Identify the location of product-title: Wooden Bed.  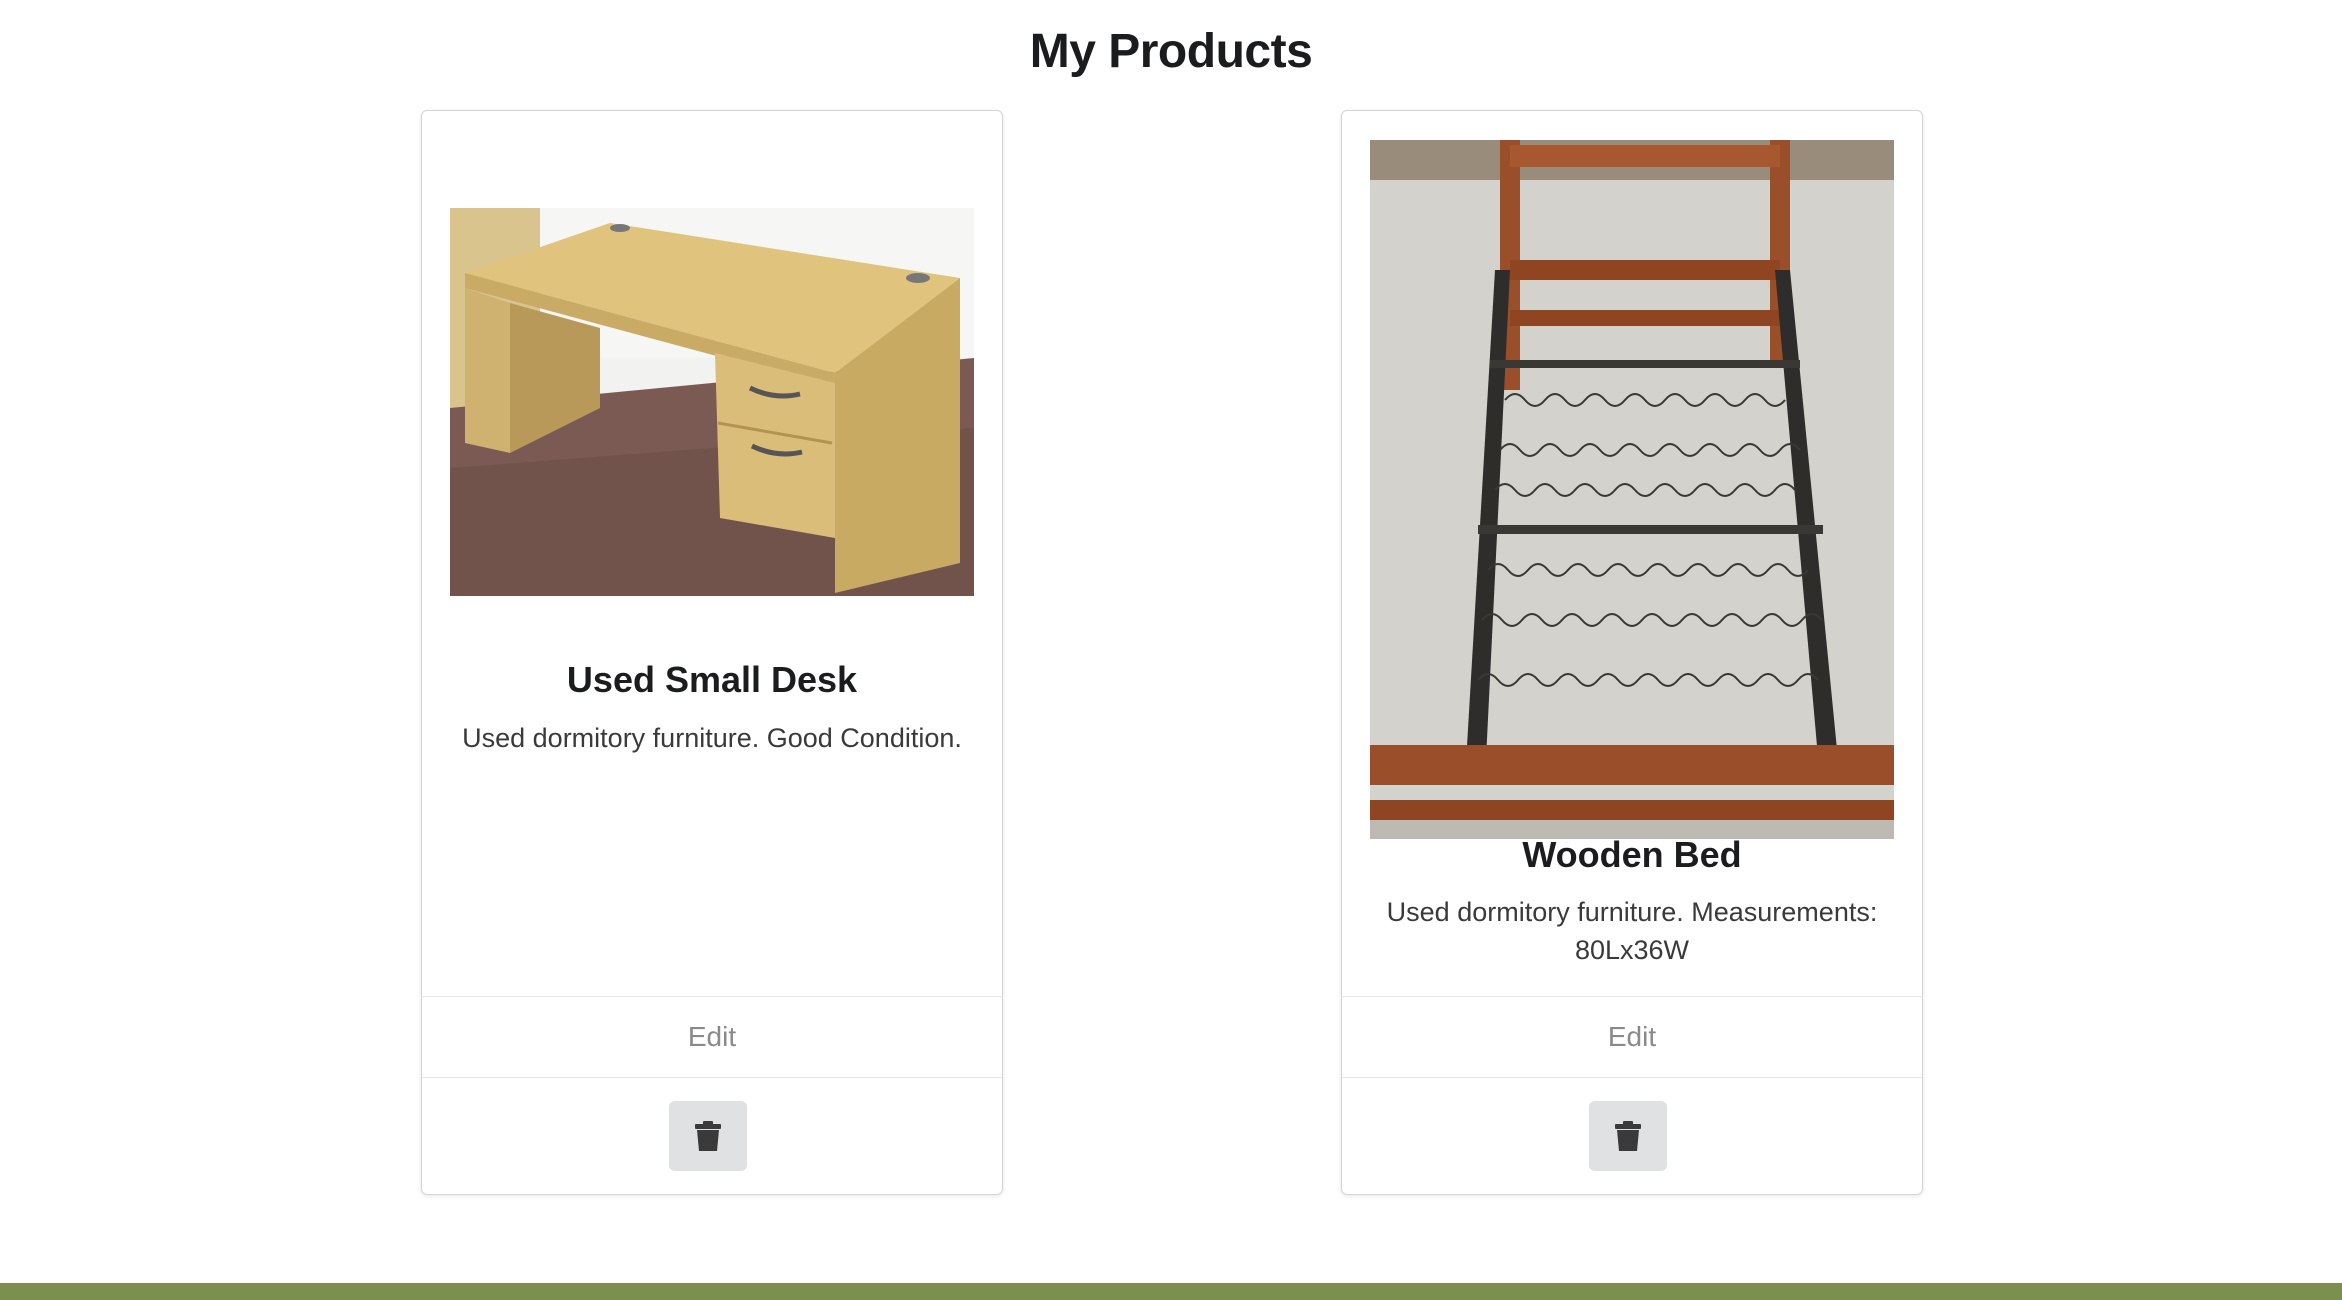
(1632, 854).